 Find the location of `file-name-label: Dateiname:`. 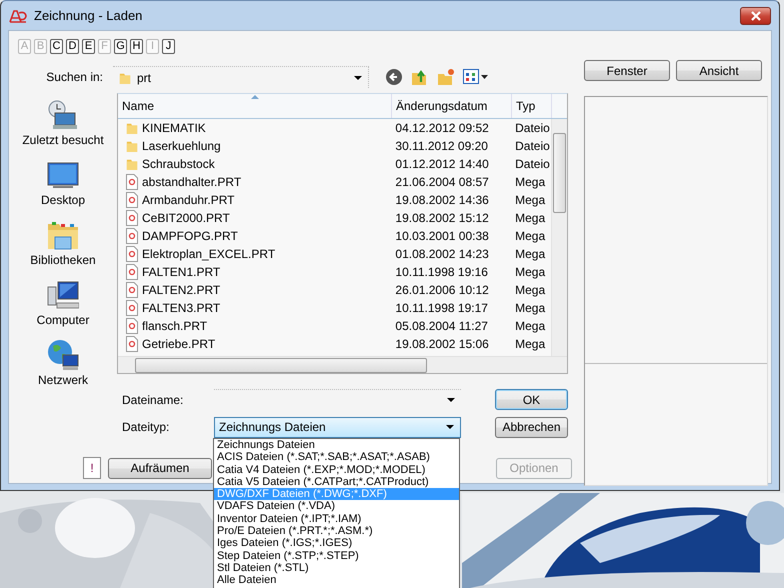

file-name-label: Dateiname: is located at coordinates (153, 399).